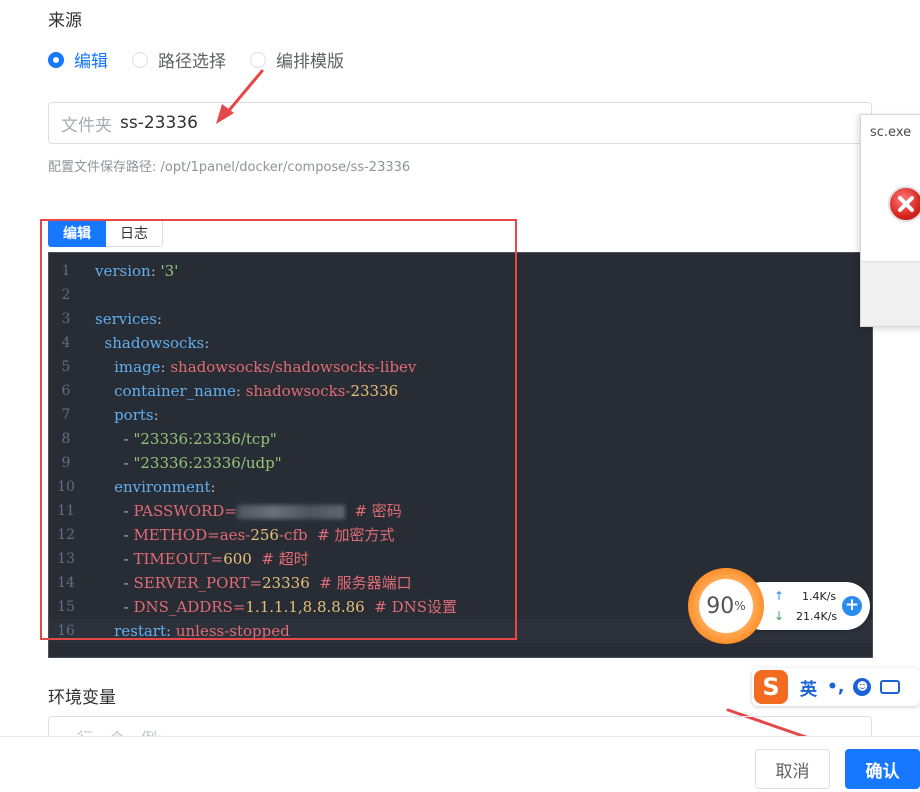  What do you see at coordinates (66, 343) in the screenshot?
I see `line-number: 4` at bounding box center [66, 343].